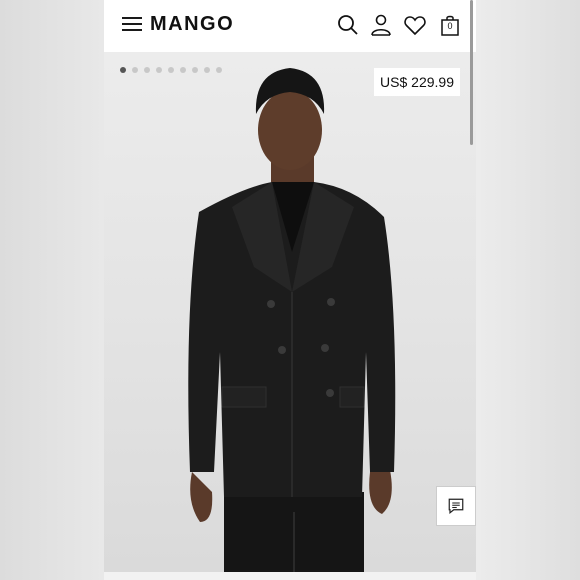 The width and height of the screenshot is (580, 580). Describe the element at coordinates (348, 25) in the screenshot. I see `search-icon` at that location.